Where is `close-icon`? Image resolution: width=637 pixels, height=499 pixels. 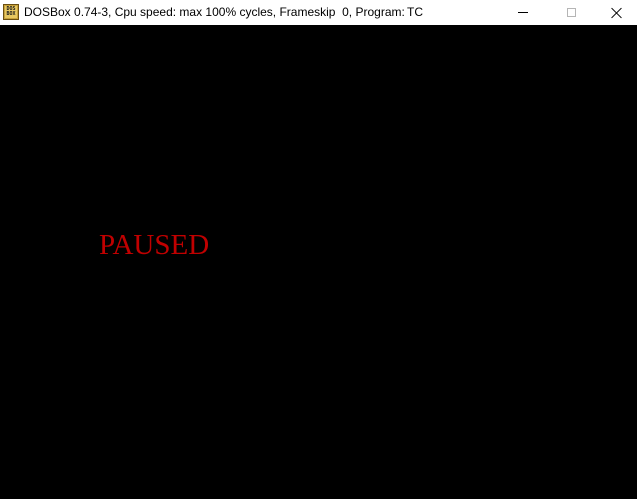
close-icon is located at coordinates (617, 13).